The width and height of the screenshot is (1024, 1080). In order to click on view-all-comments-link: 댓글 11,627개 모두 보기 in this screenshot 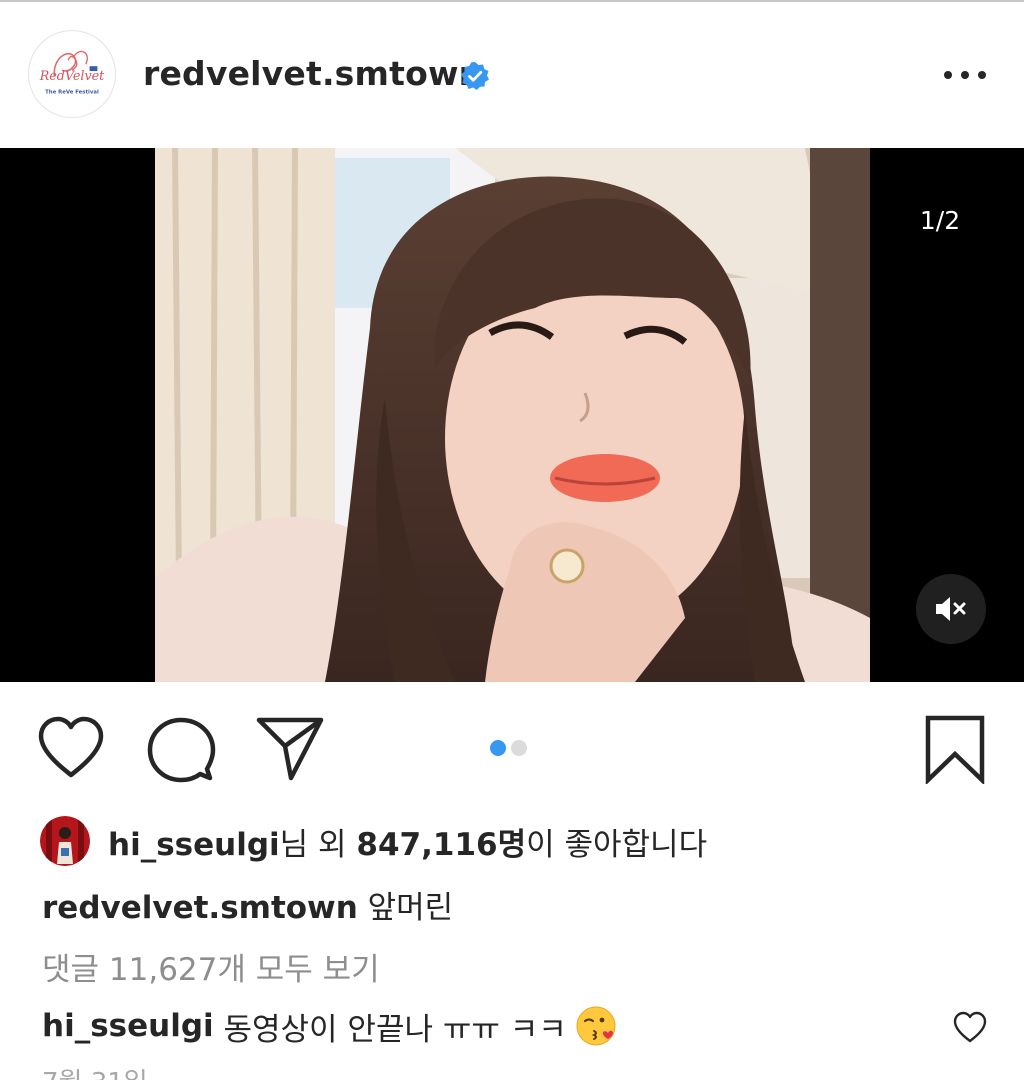, I will do `click(211, 966)`.